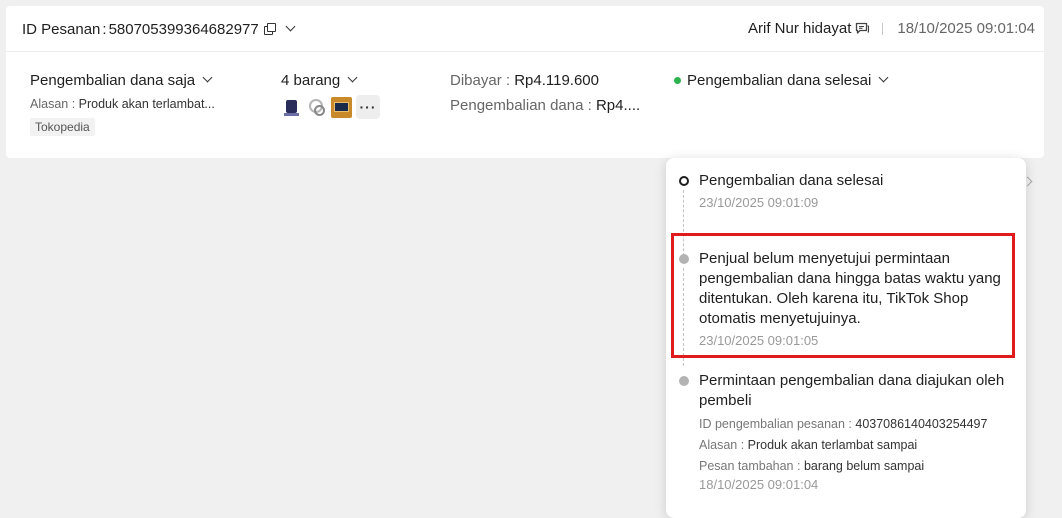 The height and width of the screenshot is (518, 1062). Describe the element at coordinates (684, 381) in the screenshot. I see `timeline-dot` at that location.